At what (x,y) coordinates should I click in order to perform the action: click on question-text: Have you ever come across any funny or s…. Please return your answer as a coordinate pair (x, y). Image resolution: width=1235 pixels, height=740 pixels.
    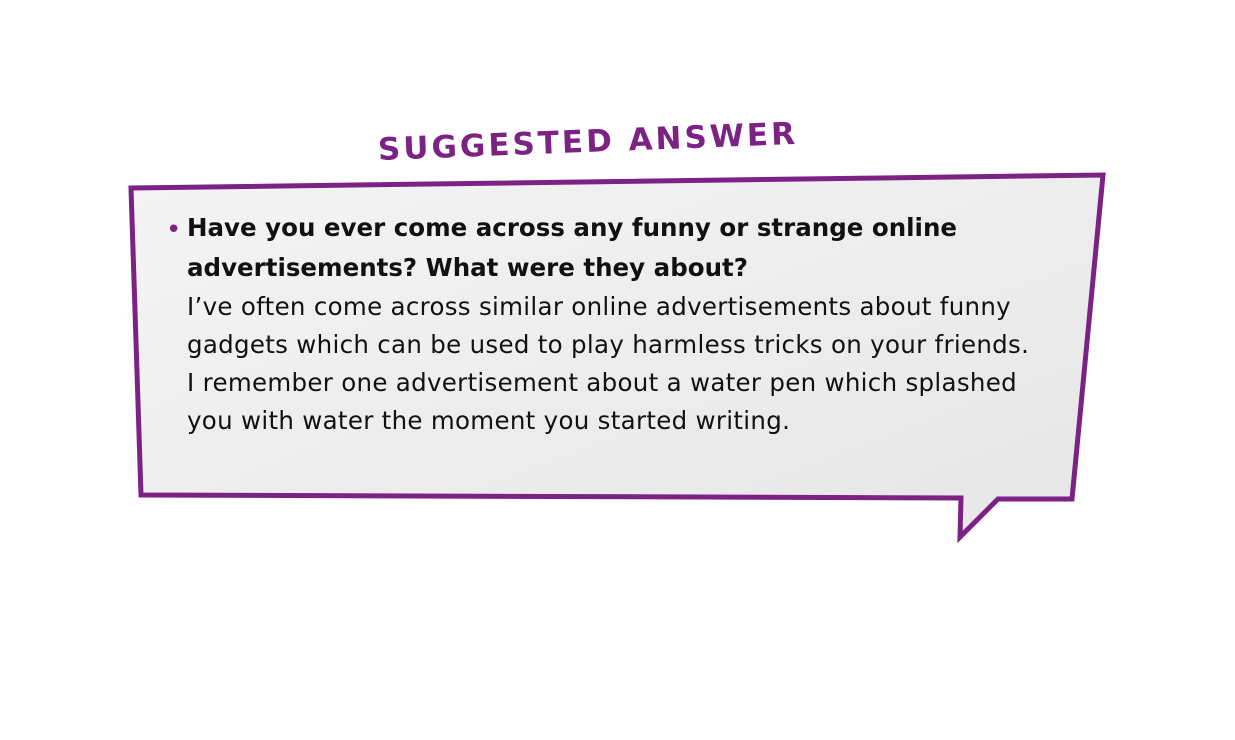
    Looking at the image, I should click on (572, 247).